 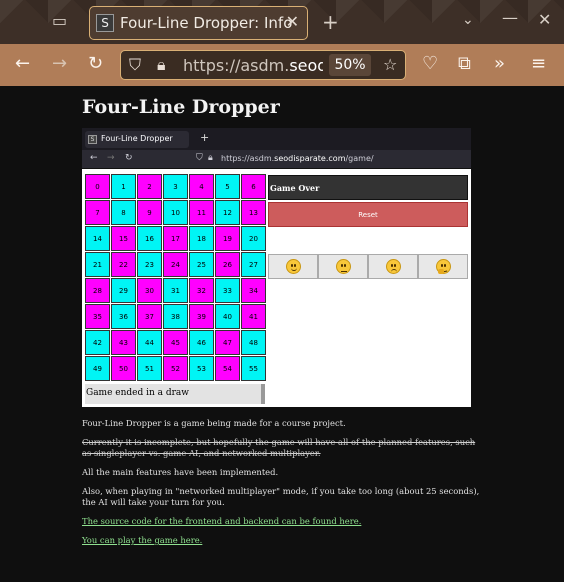 What do you see at coordinates (95, 64) in the screenshot?
I see `reload-icon: ↻` at bounding box center [95, 64].